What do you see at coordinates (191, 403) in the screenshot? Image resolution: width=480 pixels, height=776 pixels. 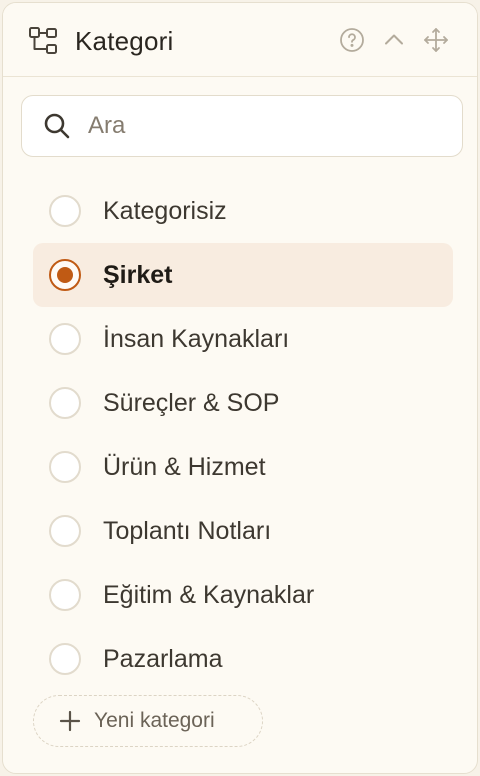 I see `category-option-label: Süreçler & SOP` at bounding box center [191, 403].